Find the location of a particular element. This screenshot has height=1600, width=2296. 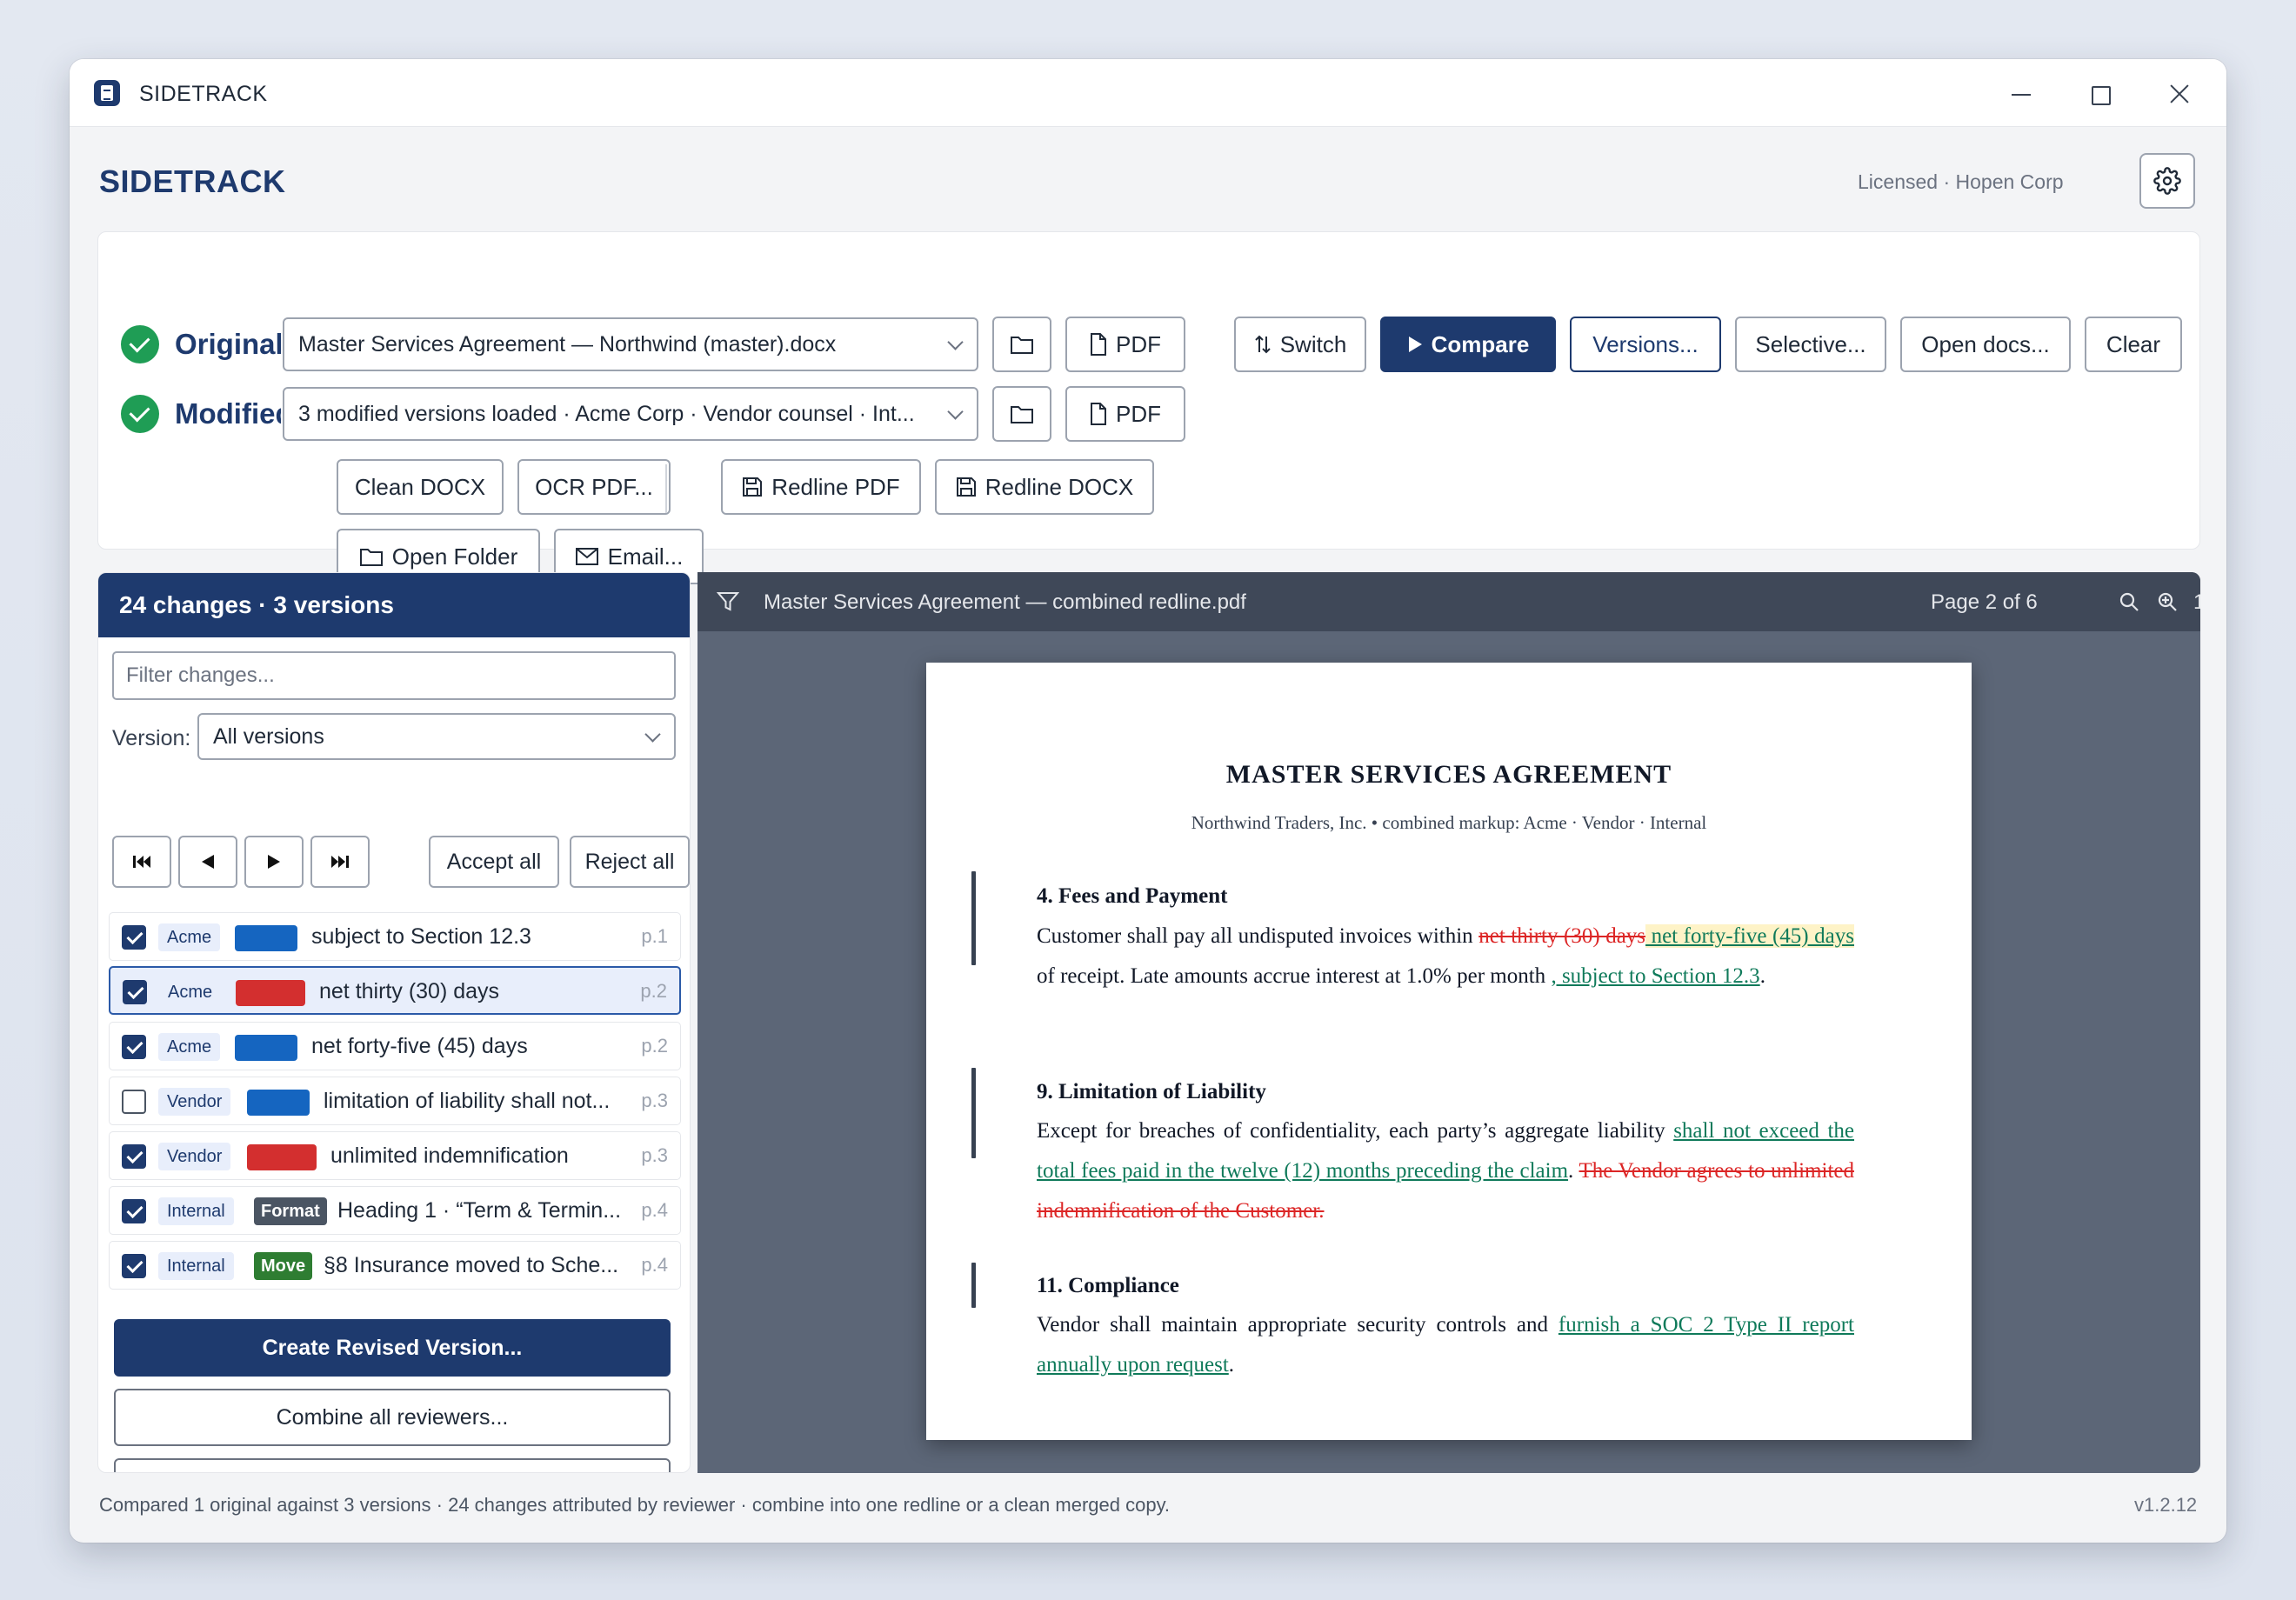

first-change-button is located at coordinates (142, 862).